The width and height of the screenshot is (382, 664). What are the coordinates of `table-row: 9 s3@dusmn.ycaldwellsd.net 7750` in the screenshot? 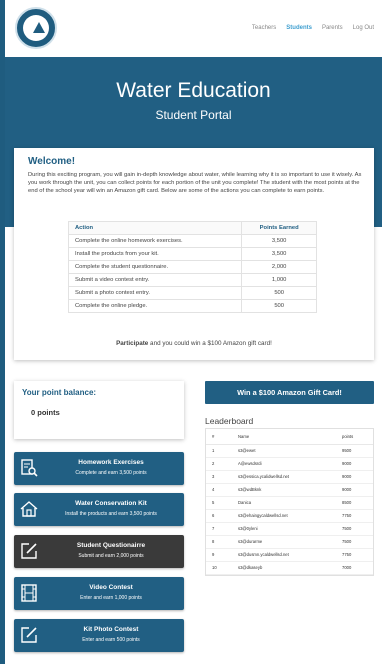 It's located at (289, 555).